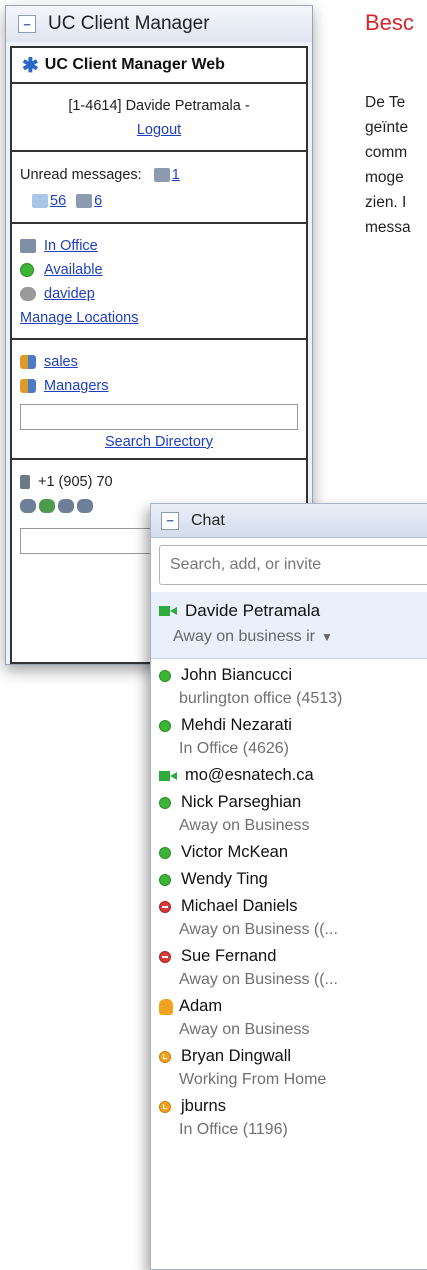 The height and width of the screenshot is (1270, 427). What do you see at coordinates (384, 177) in the screenshot?
I see `doc-line: moge` at bounding box center [384, 177].